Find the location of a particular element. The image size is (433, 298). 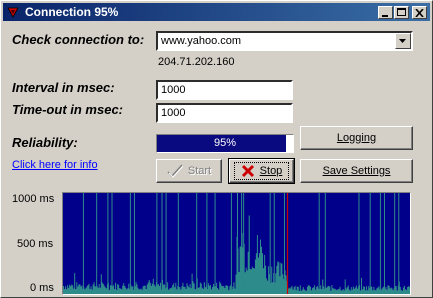

start-button-label: Start is located at coordinates (199, 171).